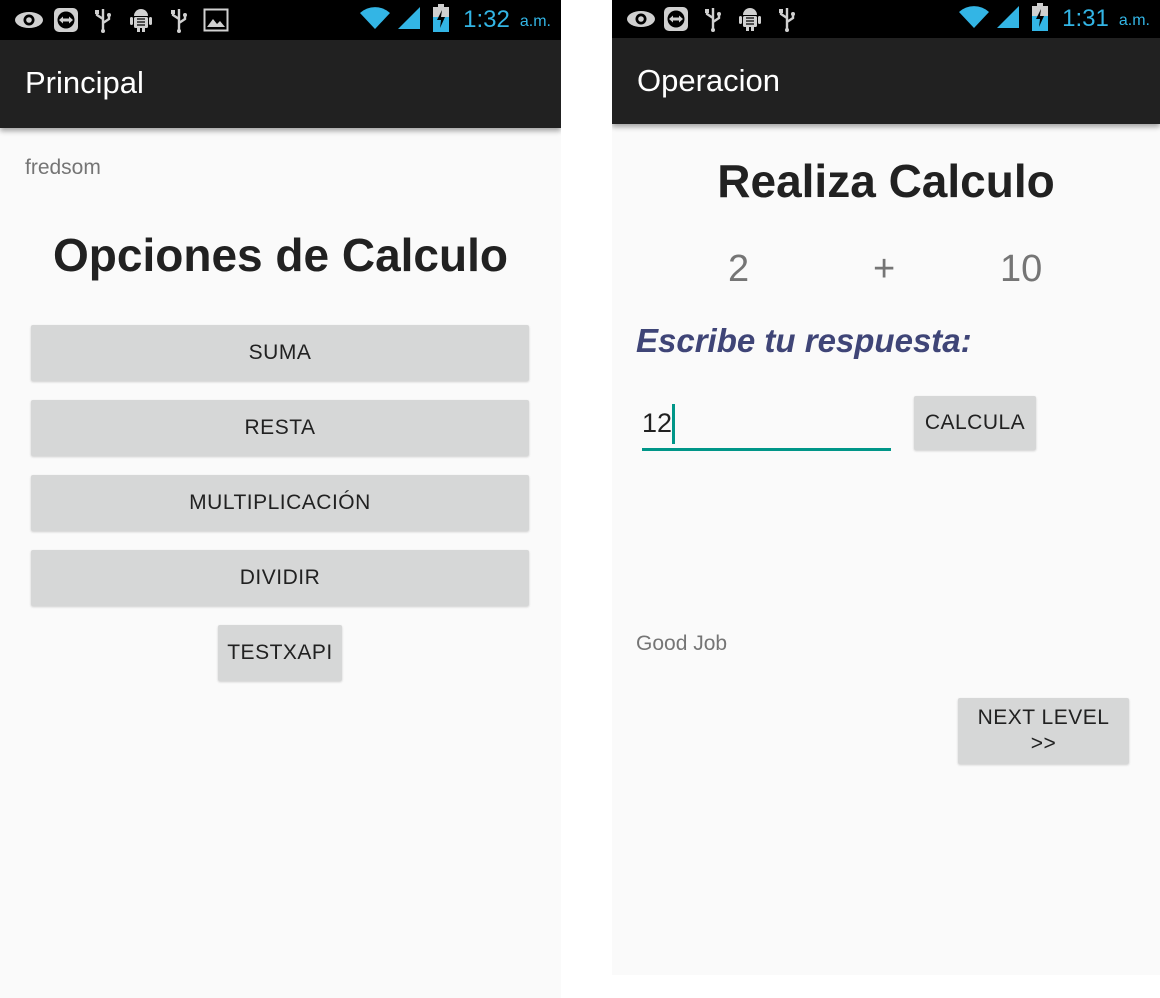  I want to click on operator-sign: +, so click(884, 269).